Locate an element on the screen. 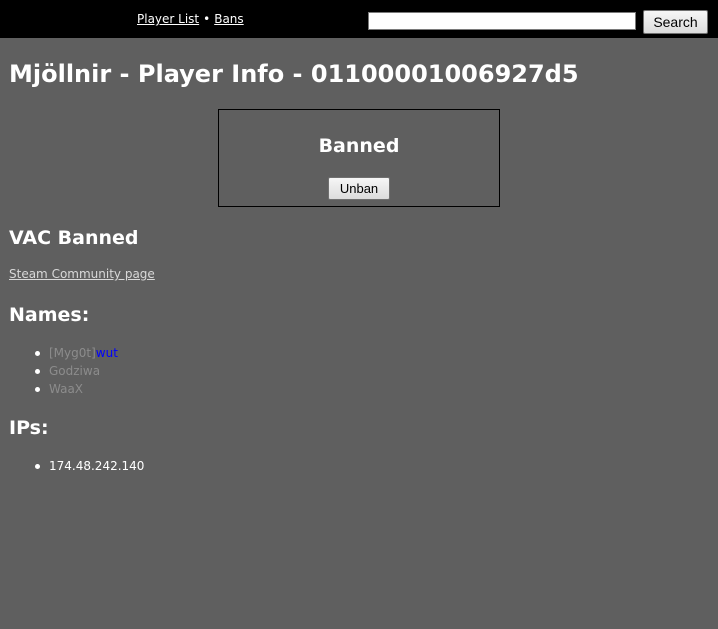 This screenshot has height=629, width=718. names-heading: Names: is located at coordinates (49, 315).